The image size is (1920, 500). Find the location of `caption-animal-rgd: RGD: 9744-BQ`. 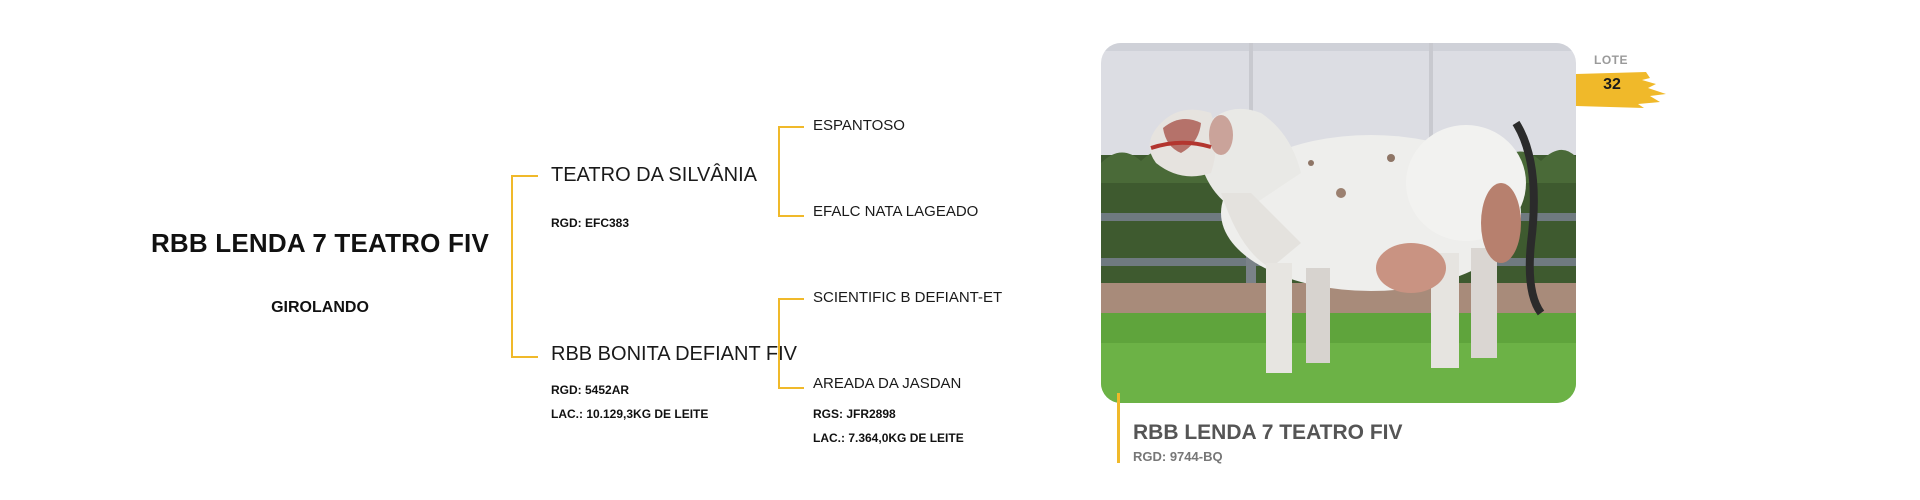

caption-animal-rgd: RGD: 9744-BQ is located at coordinates (1178, 456).